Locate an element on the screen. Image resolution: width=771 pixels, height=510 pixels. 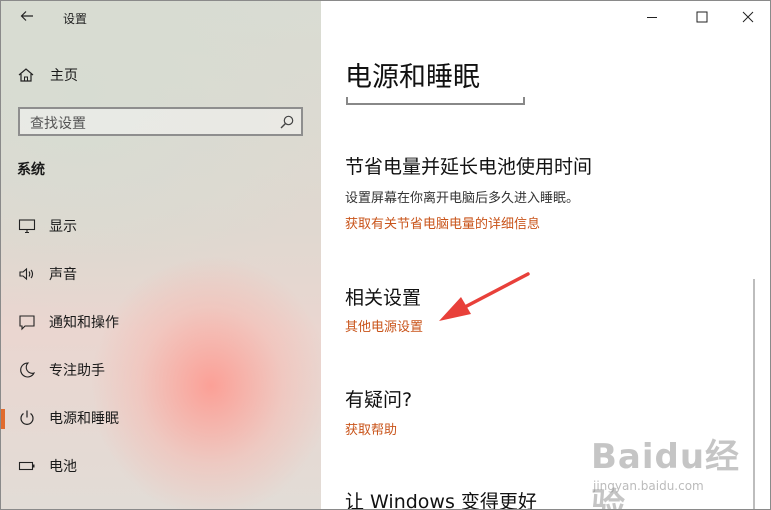
moon-icon is located at coordinates (28, 370).